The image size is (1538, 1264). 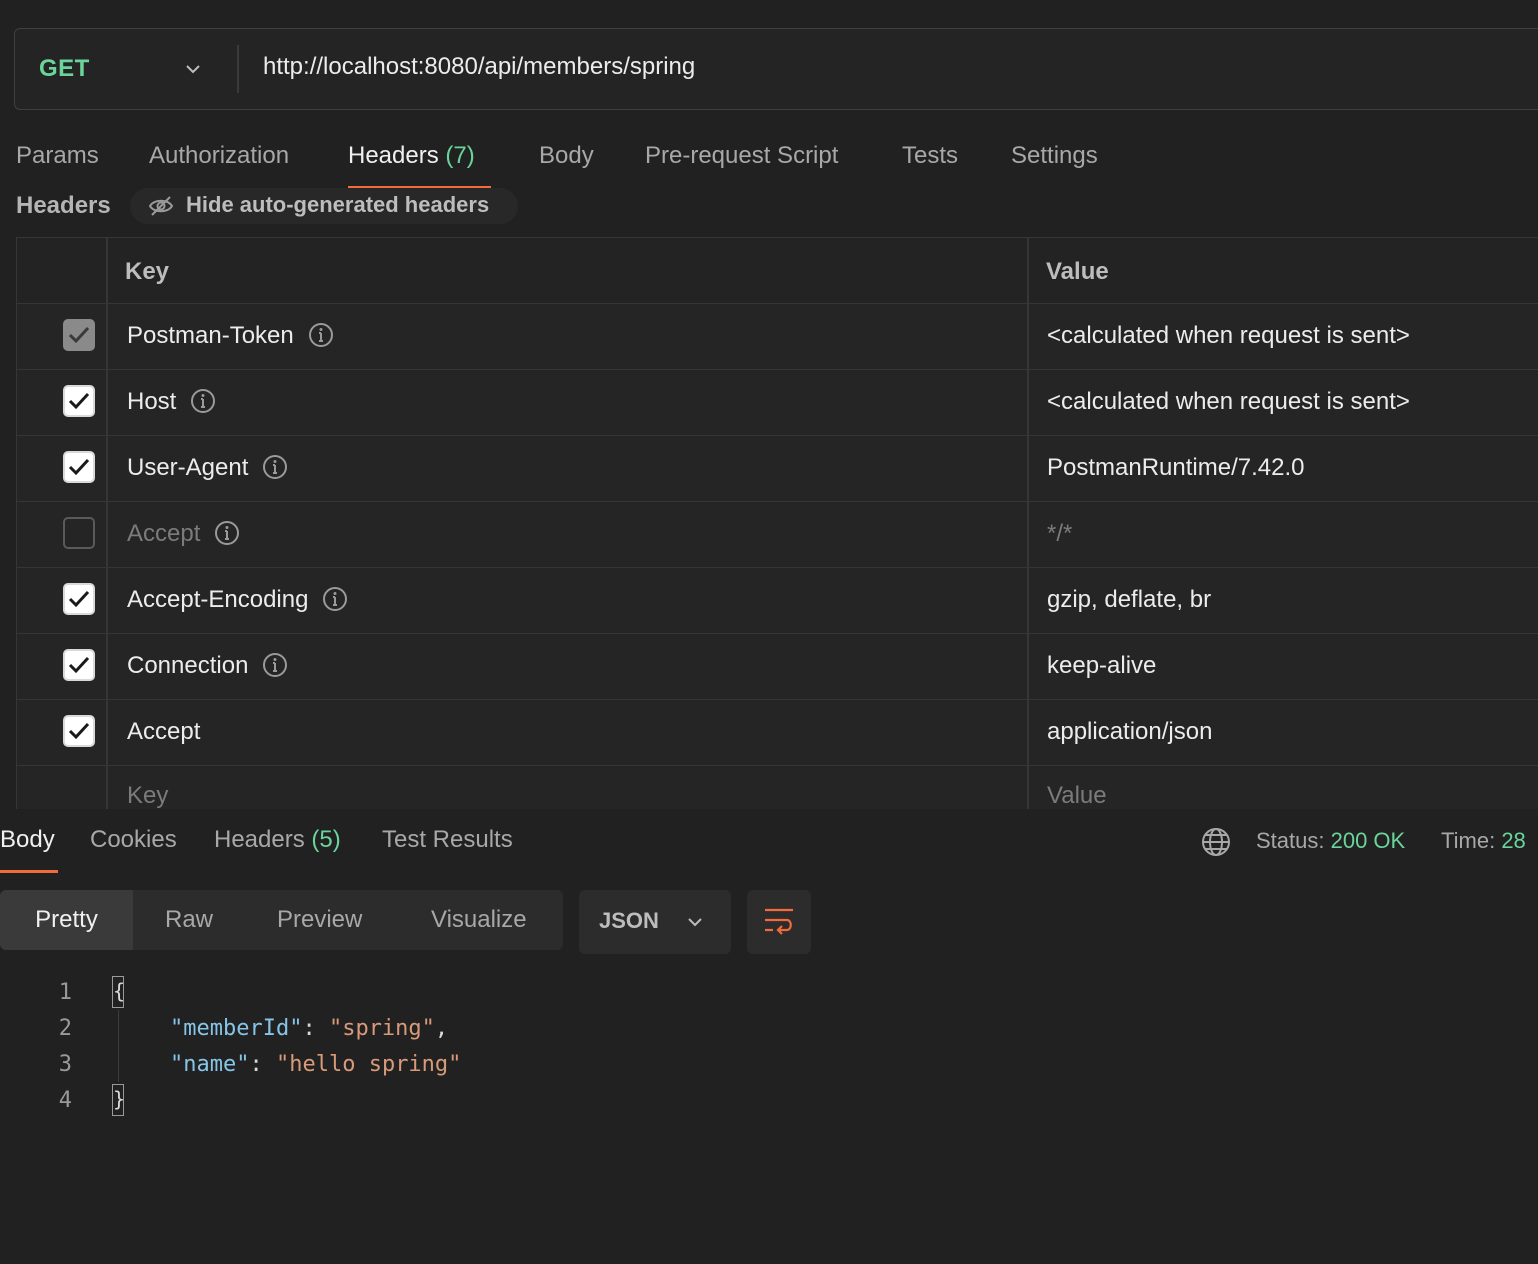 I want to click on column-divider, so click(x=107, y=524).